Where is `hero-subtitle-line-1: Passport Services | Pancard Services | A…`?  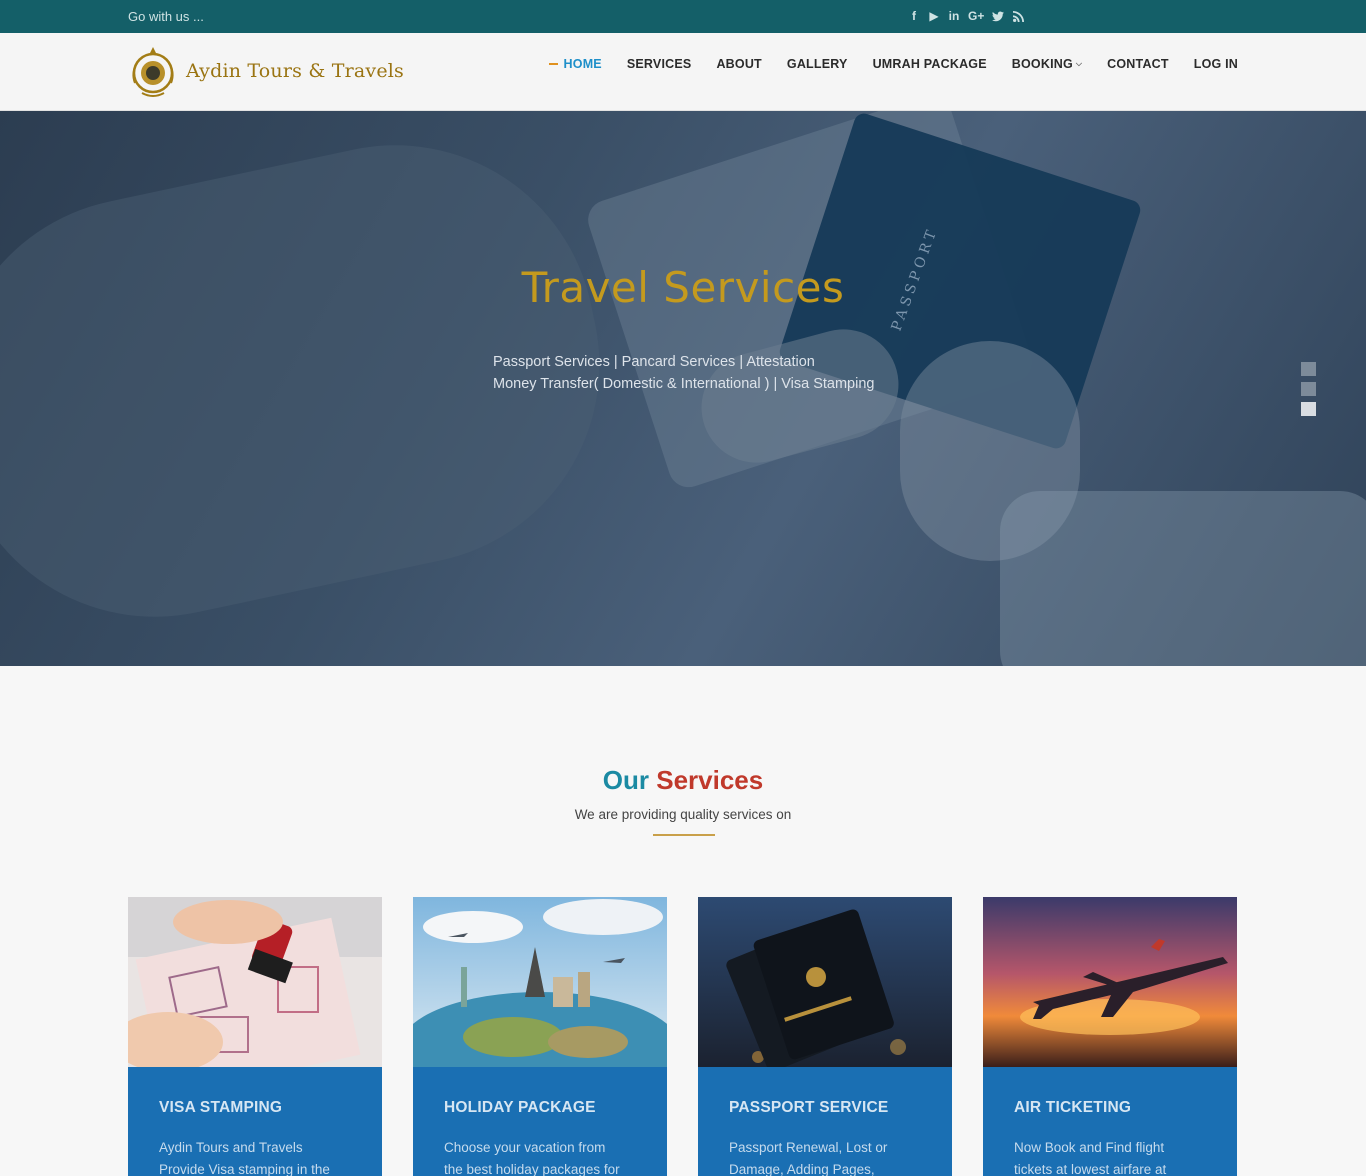
hero-subtitle-line-1: Passport Services | Pancard Services | A… is located at coordinates (654, 362).